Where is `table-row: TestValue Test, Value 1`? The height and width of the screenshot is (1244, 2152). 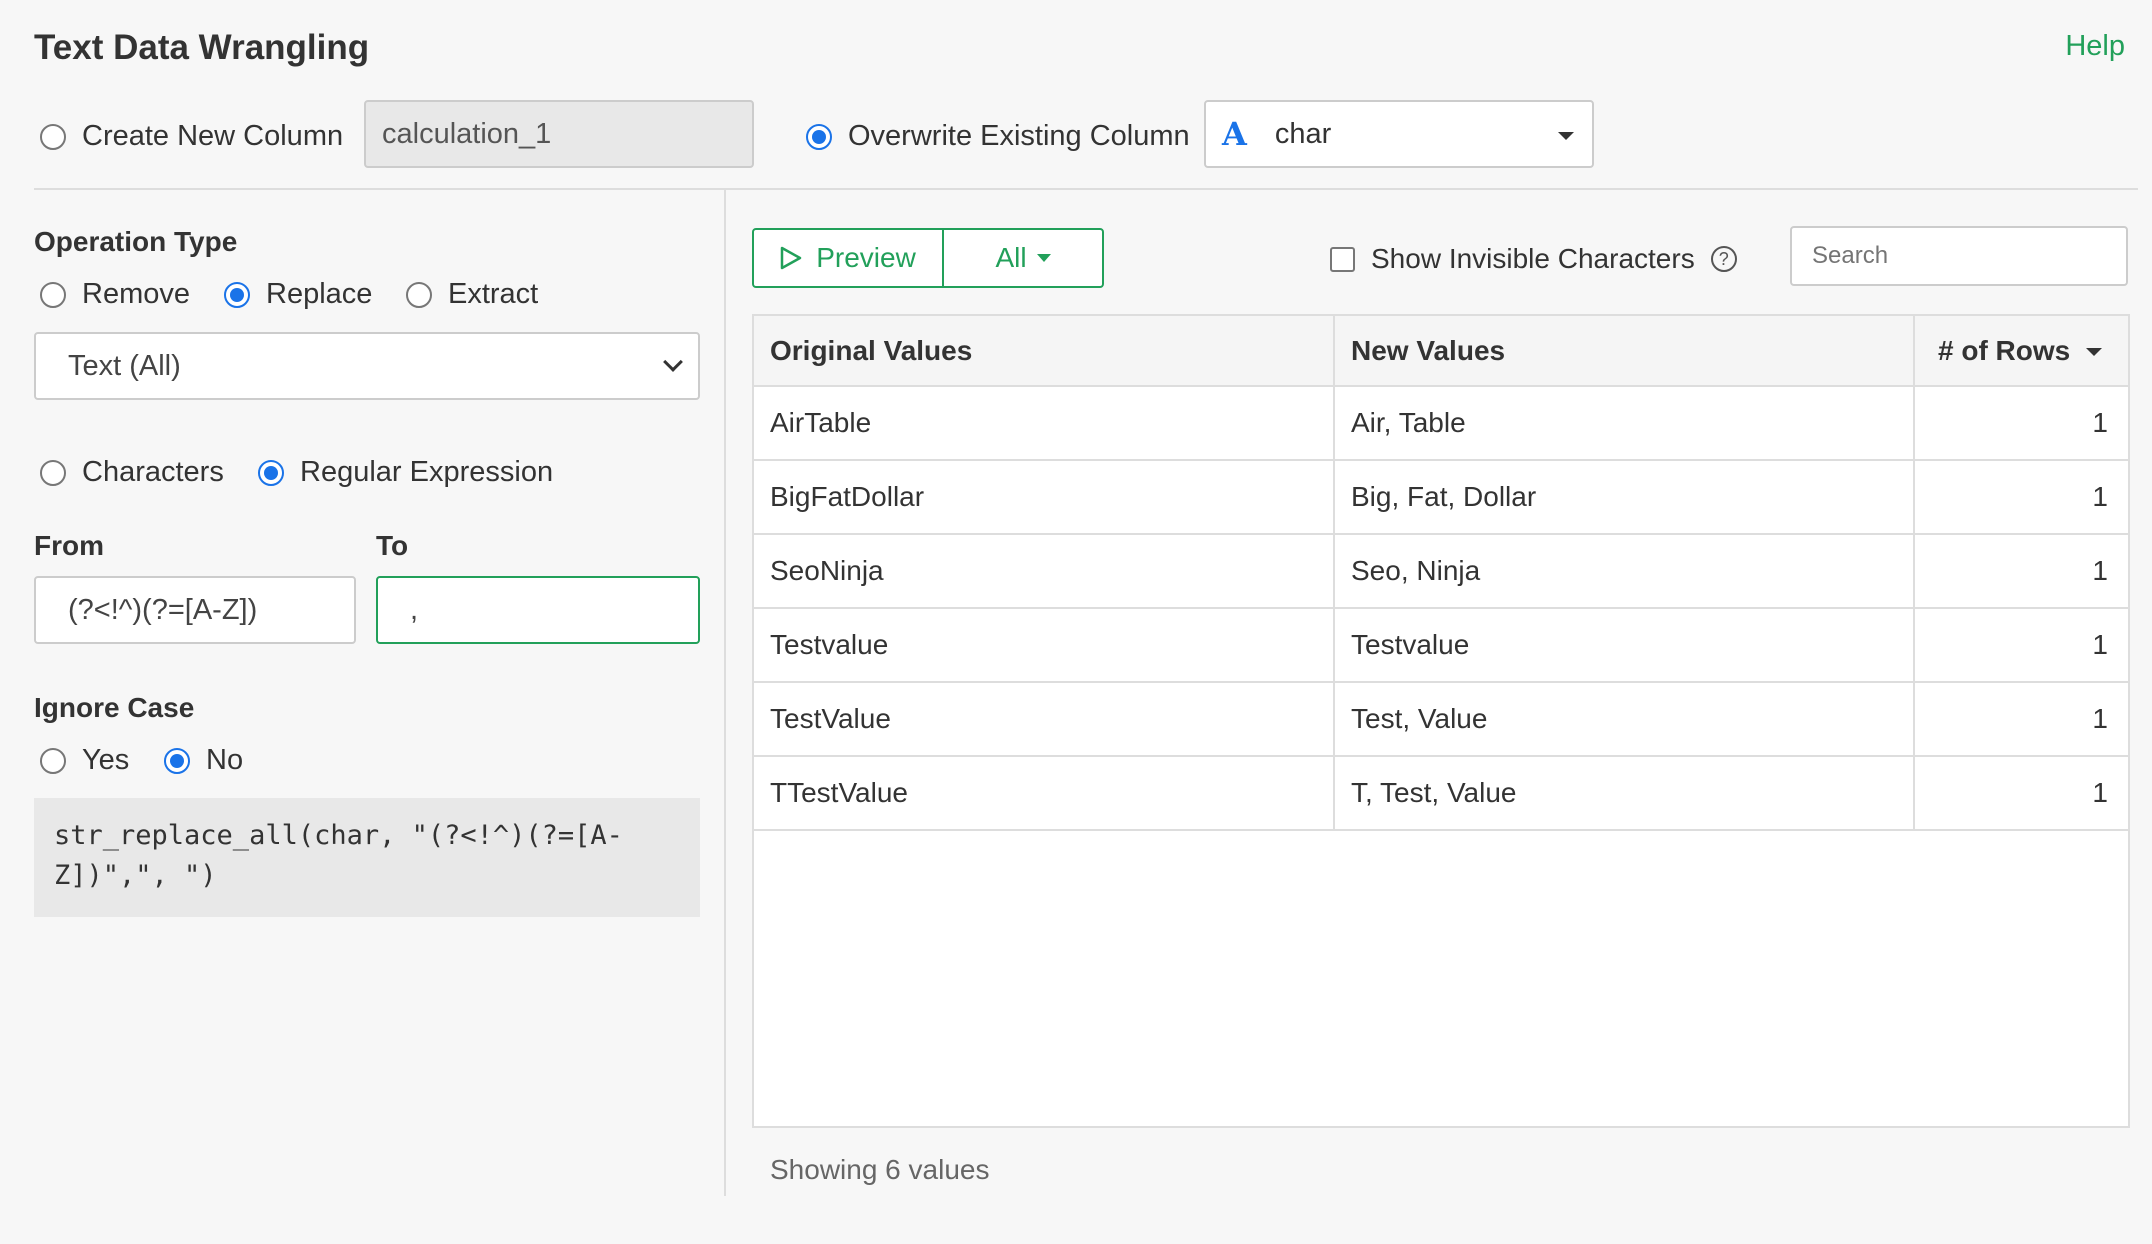
table-row: TestValue Test, Value 1 is located at coordinates (1441, 719).